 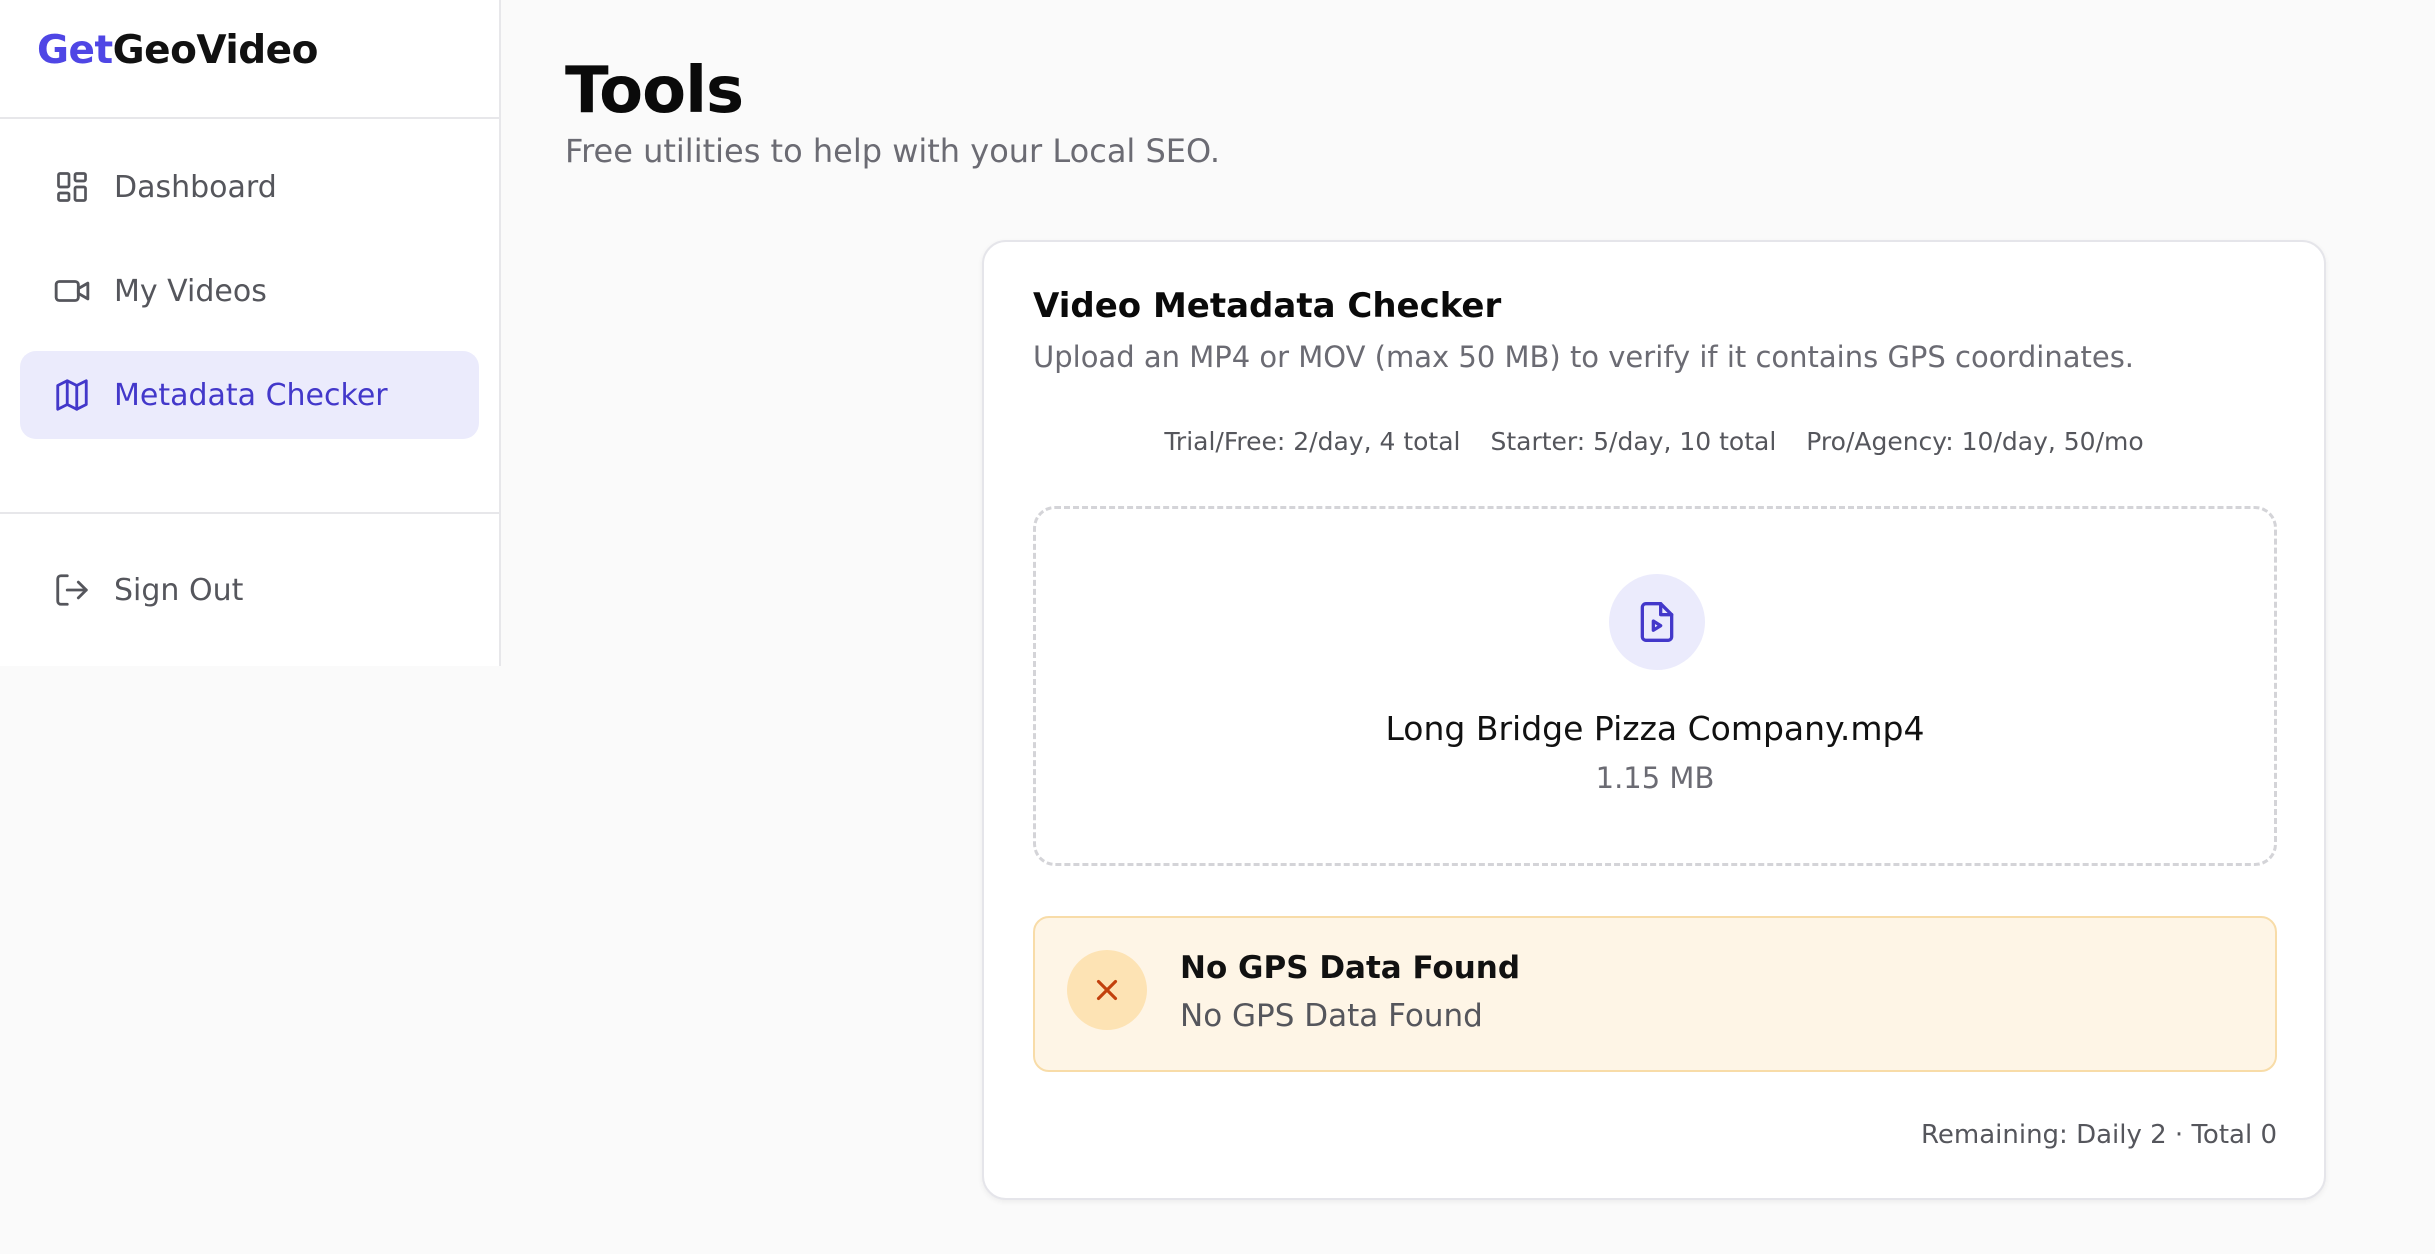 What do you see at coordinates (1975, 441) in the screenshot?
I see `plan-limit-pro: Pro/Agency: 10/day, 50/mo` at bounding box center [1975, 441].